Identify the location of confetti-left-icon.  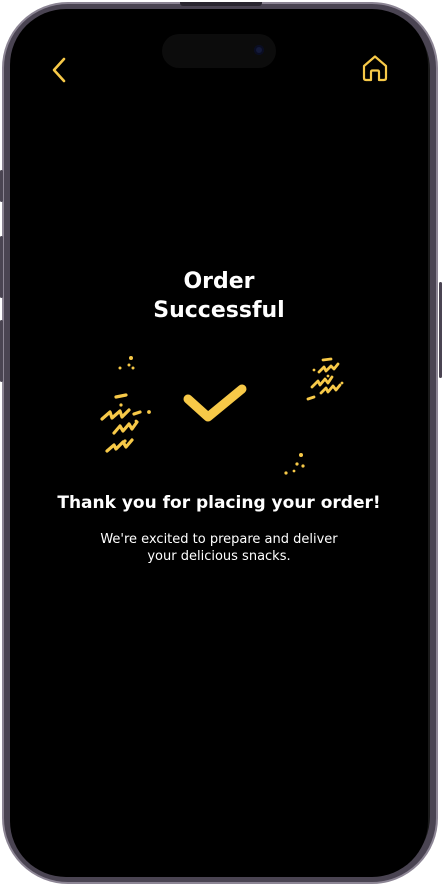
(125, 423).